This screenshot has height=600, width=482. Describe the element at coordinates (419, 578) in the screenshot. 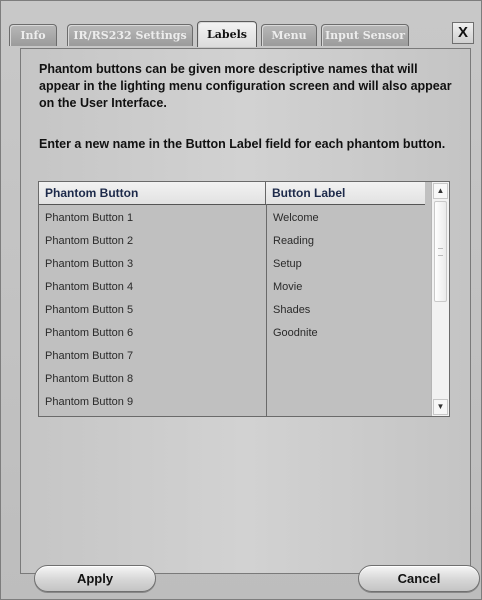

I see `cancel-button: Cancel` at that location.